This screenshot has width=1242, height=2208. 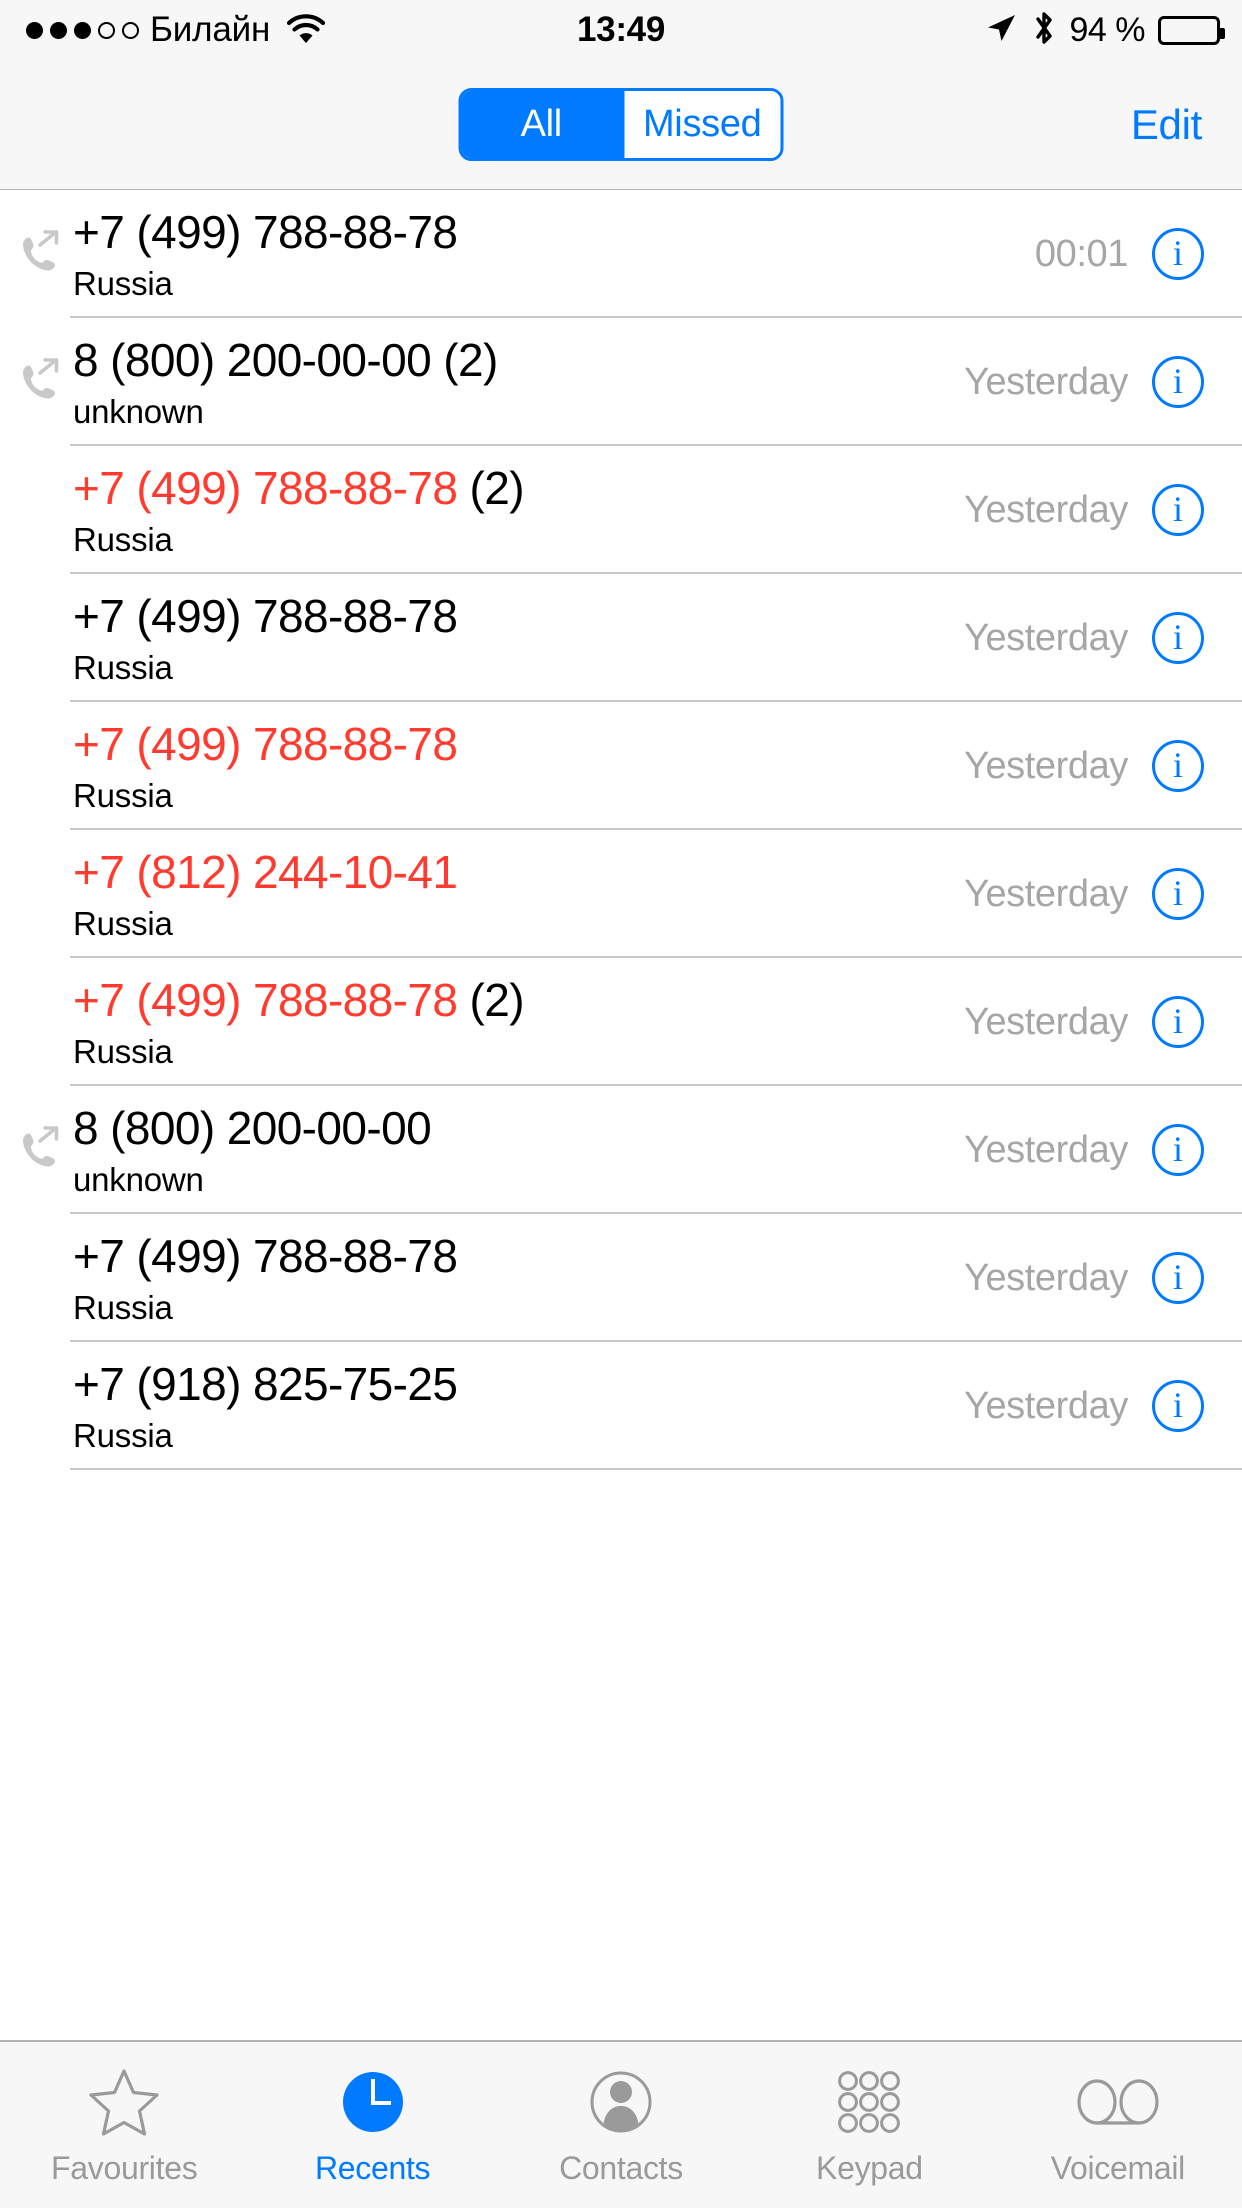 I want to click on tab-contacts: Contacts, so click(x=621, y=2125).